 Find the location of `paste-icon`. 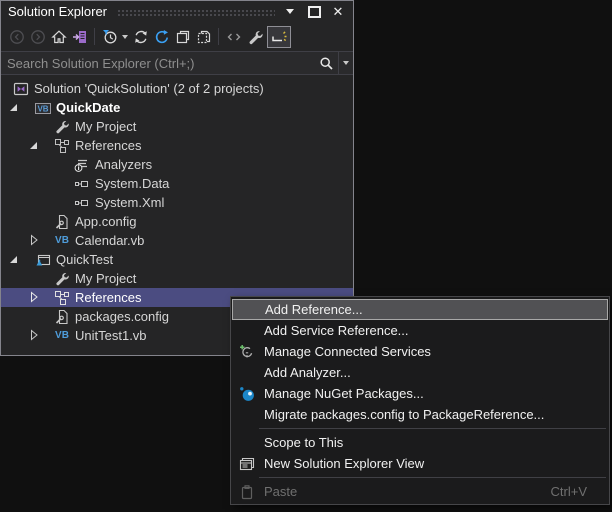

paste-icon is located at coordinates (246, 491).